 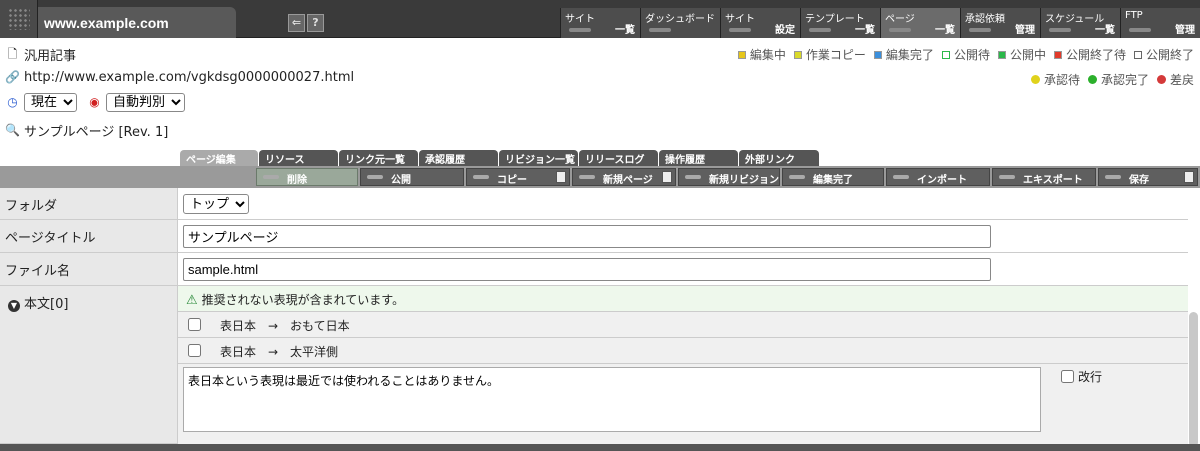 I want to click on clock-icon: ◷, so click(x=12, y=102).